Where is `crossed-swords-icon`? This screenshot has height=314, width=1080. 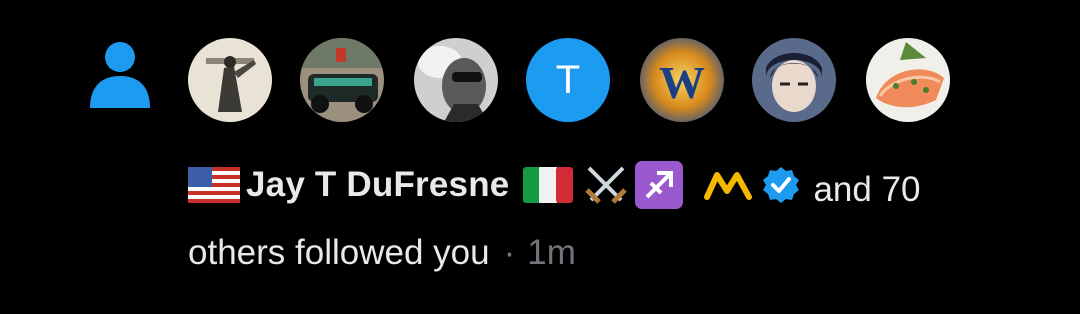 crossed-swords-icon is located at coordinates (606, 185).